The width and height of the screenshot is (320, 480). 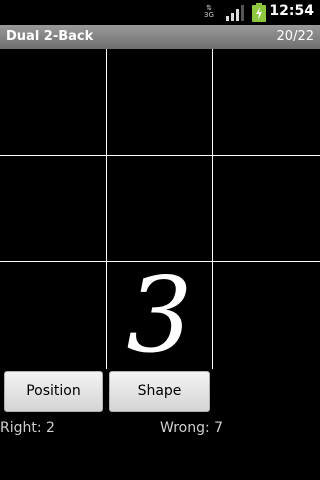 What do you see at coordinates (160, 37) in the screenshot?
I see `title-bar: Dual 2-Back 20/22` at bounding box center [160, 37].